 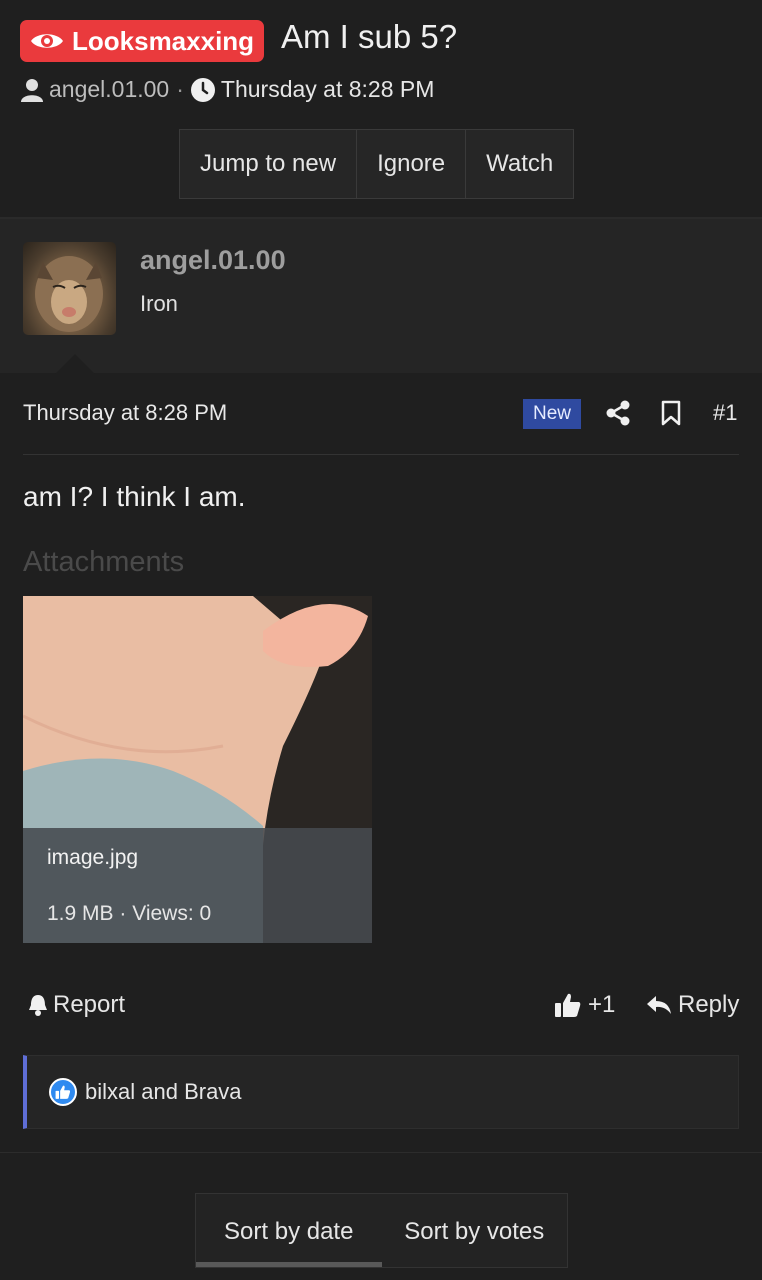 What do you see at coordinates (568, 1005) in the screenshot?
I see `thumbs-up-icon` at bounding box center [568, 1005].